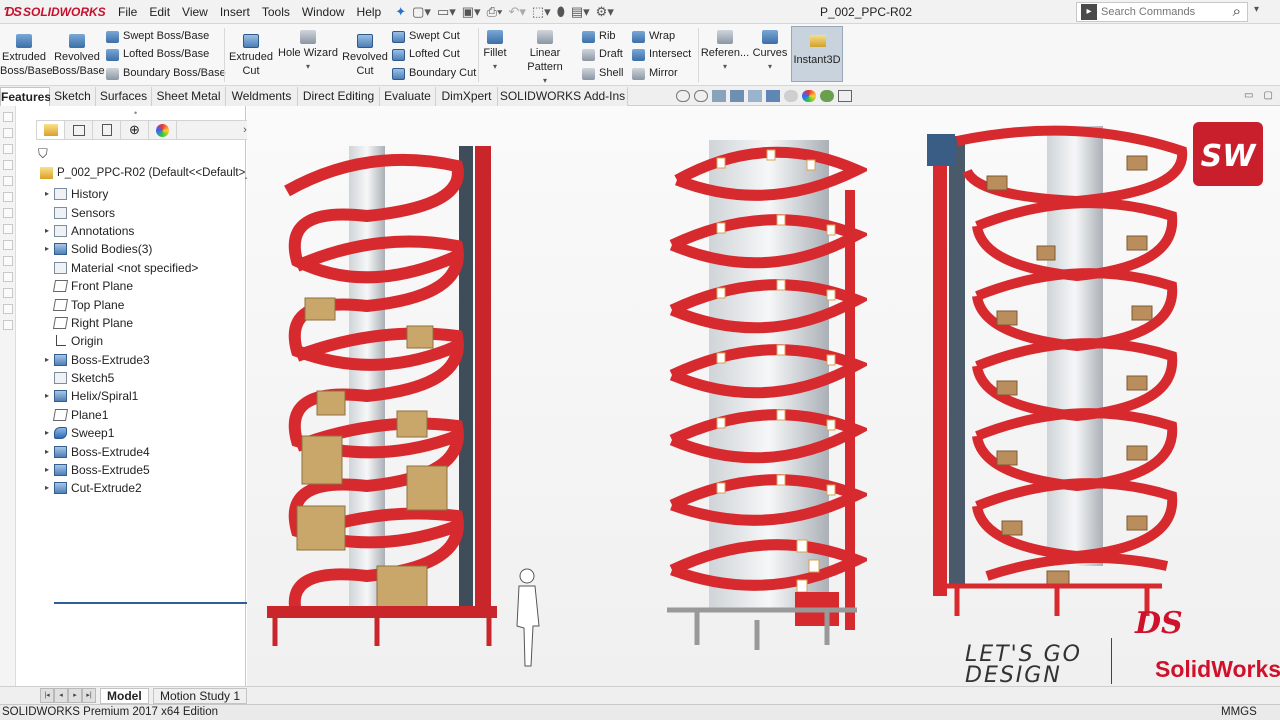 This screenshot has width=1280, height=720. What do you see at coordinates (434, 73) in the screenshot?
I see `boundary-cut-button: Boundary Cut` at bounding box center [434, 73].